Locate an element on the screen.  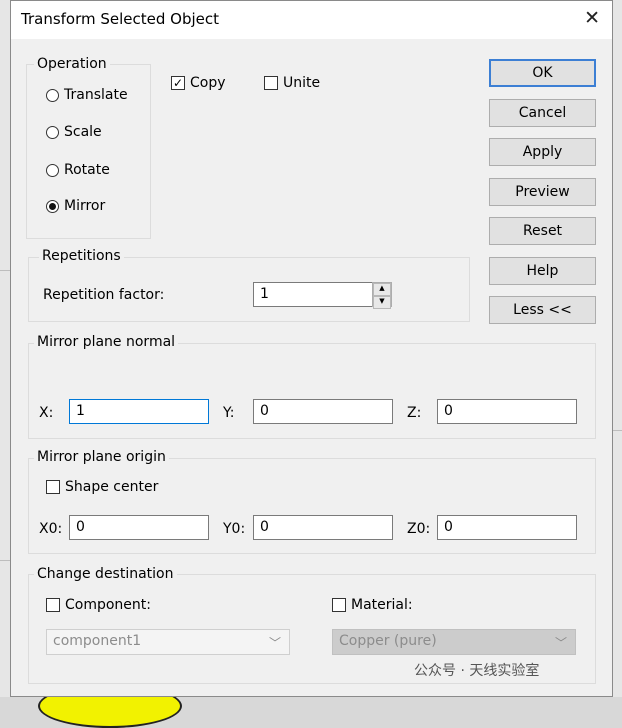
title-bar: Transform Selected Object ✕ is located at coordinates (311, 20).